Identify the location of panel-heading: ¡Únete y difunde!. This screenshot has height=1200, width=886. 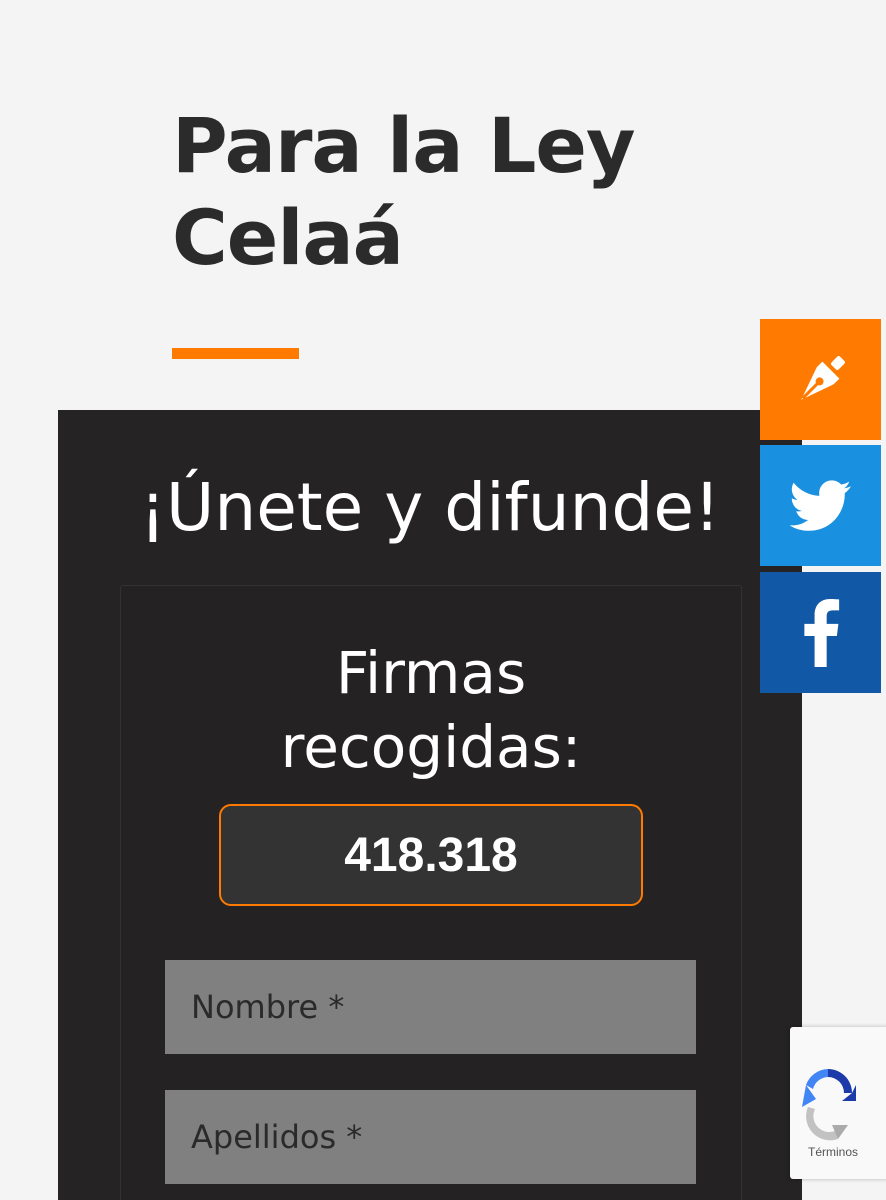
(430, 507).